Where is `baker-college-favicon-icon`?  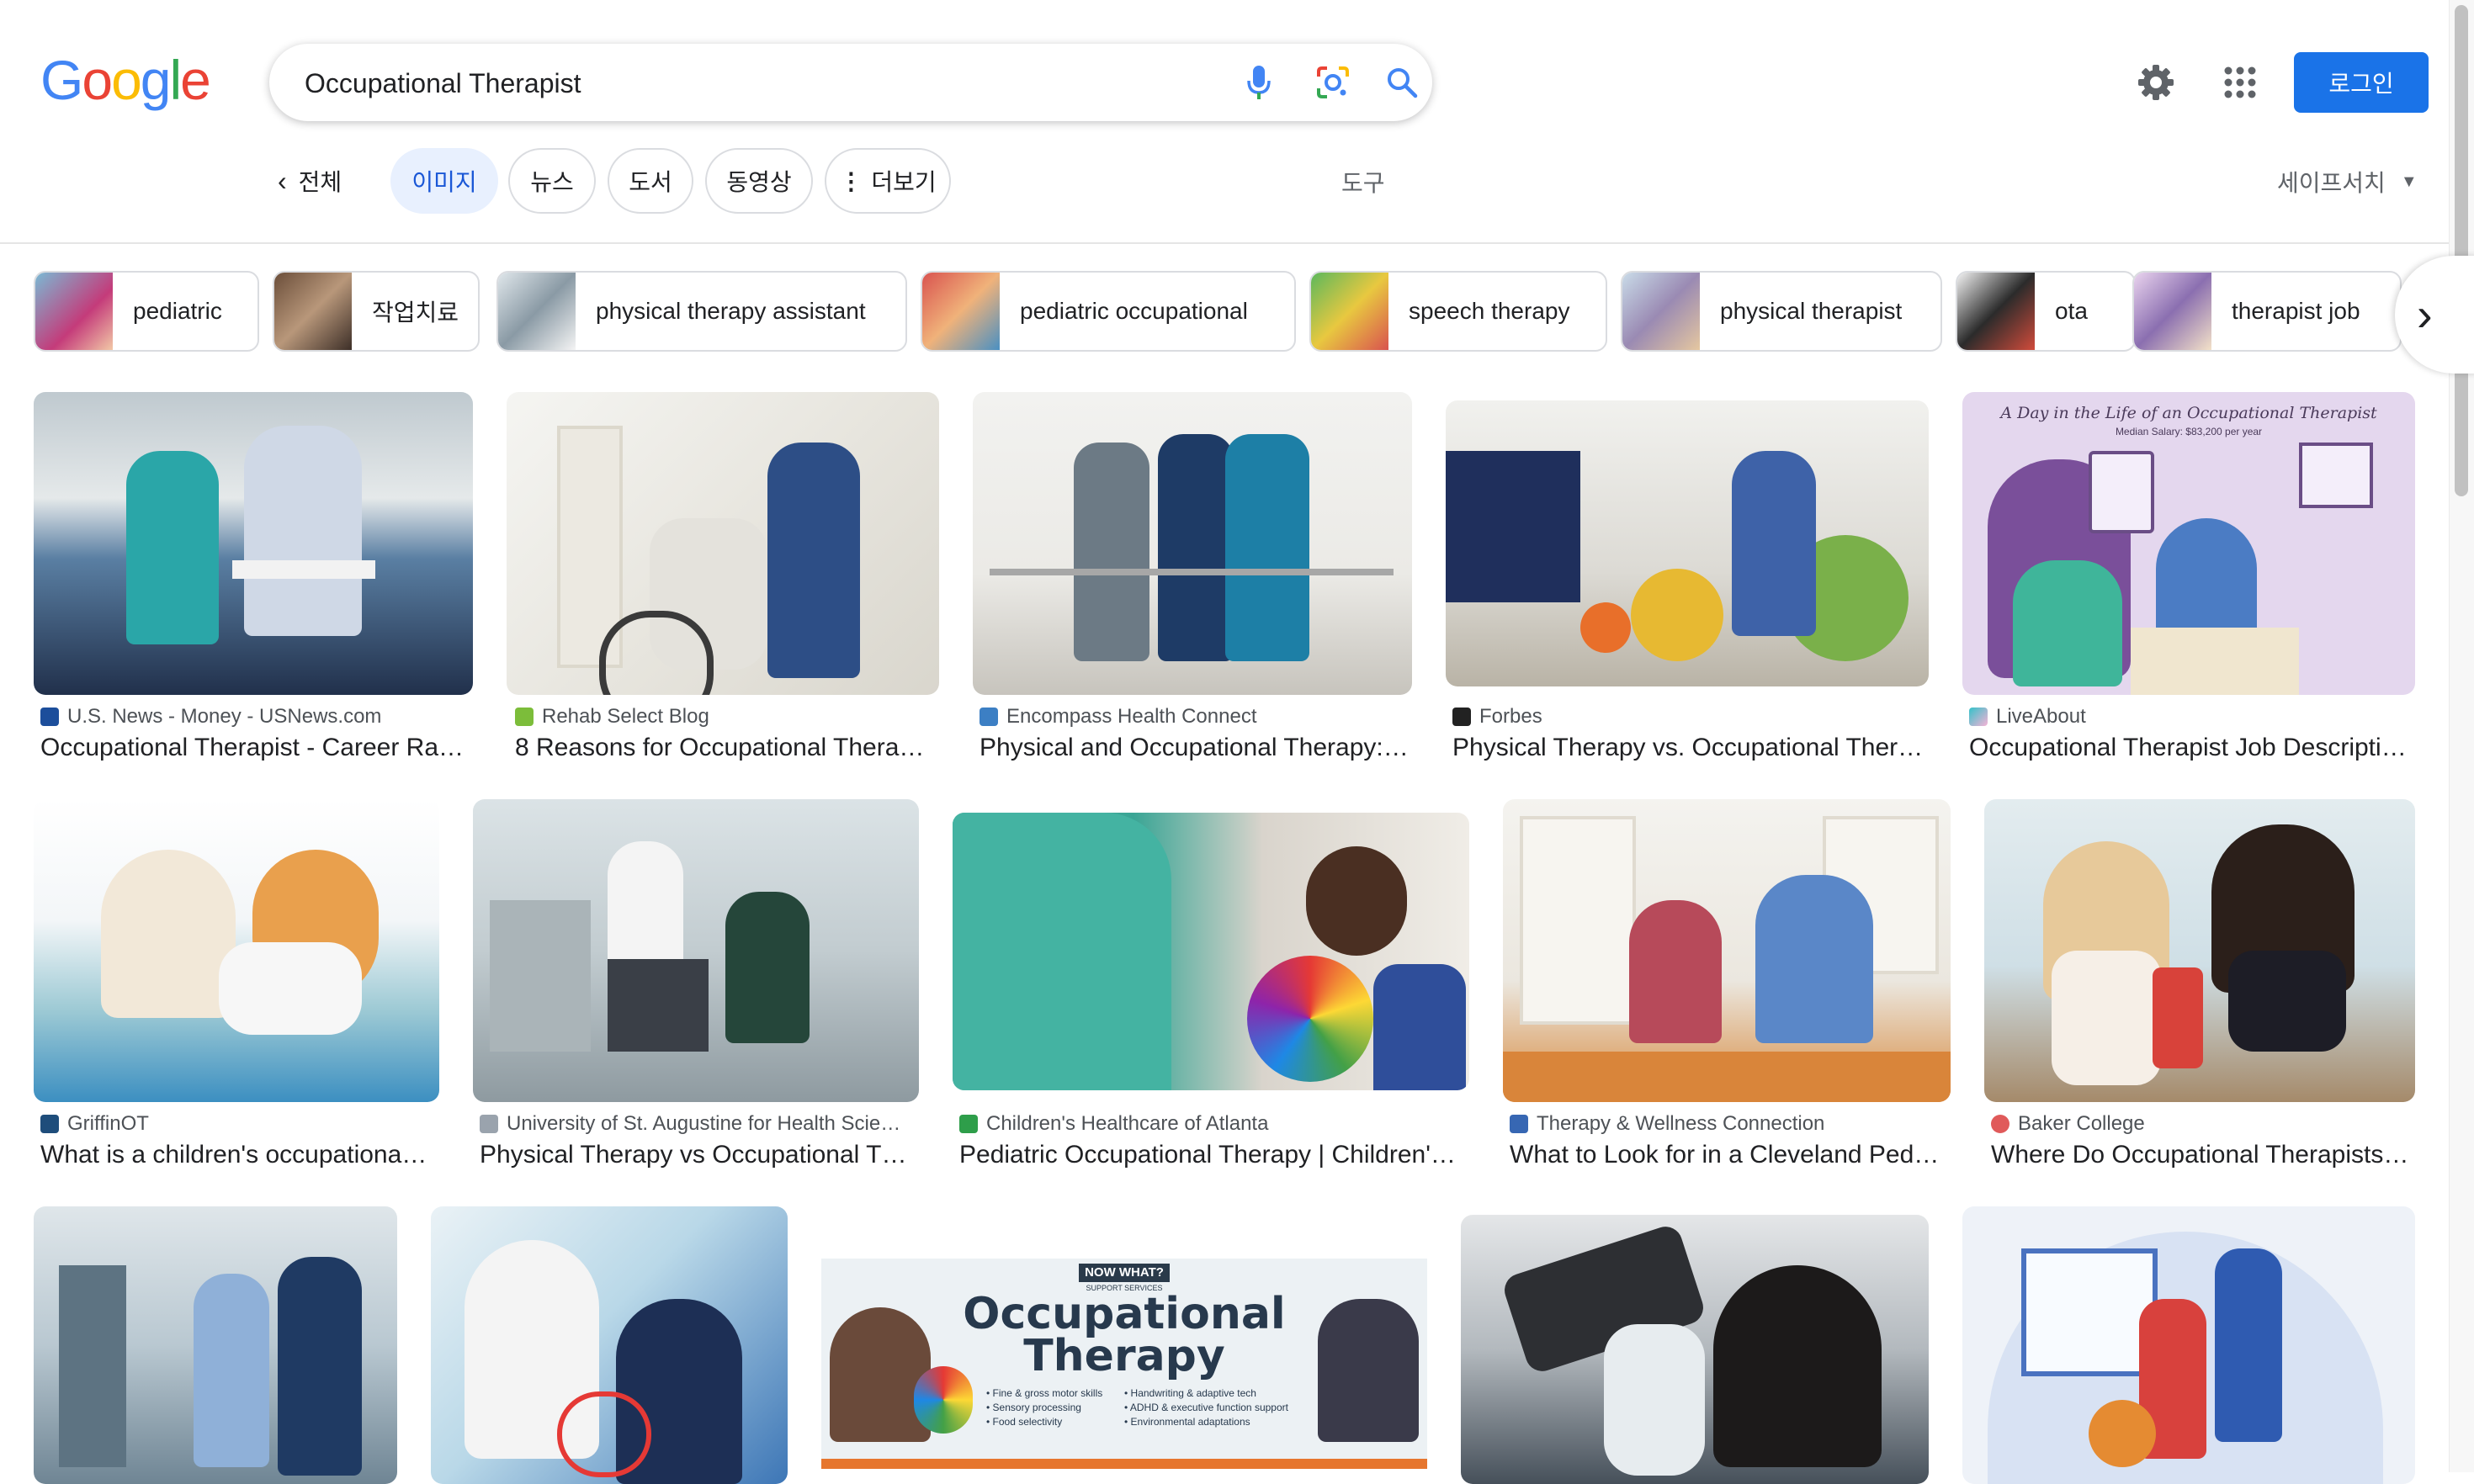 baker-college-favicon-icon is located at coordinates (2000, 1124).